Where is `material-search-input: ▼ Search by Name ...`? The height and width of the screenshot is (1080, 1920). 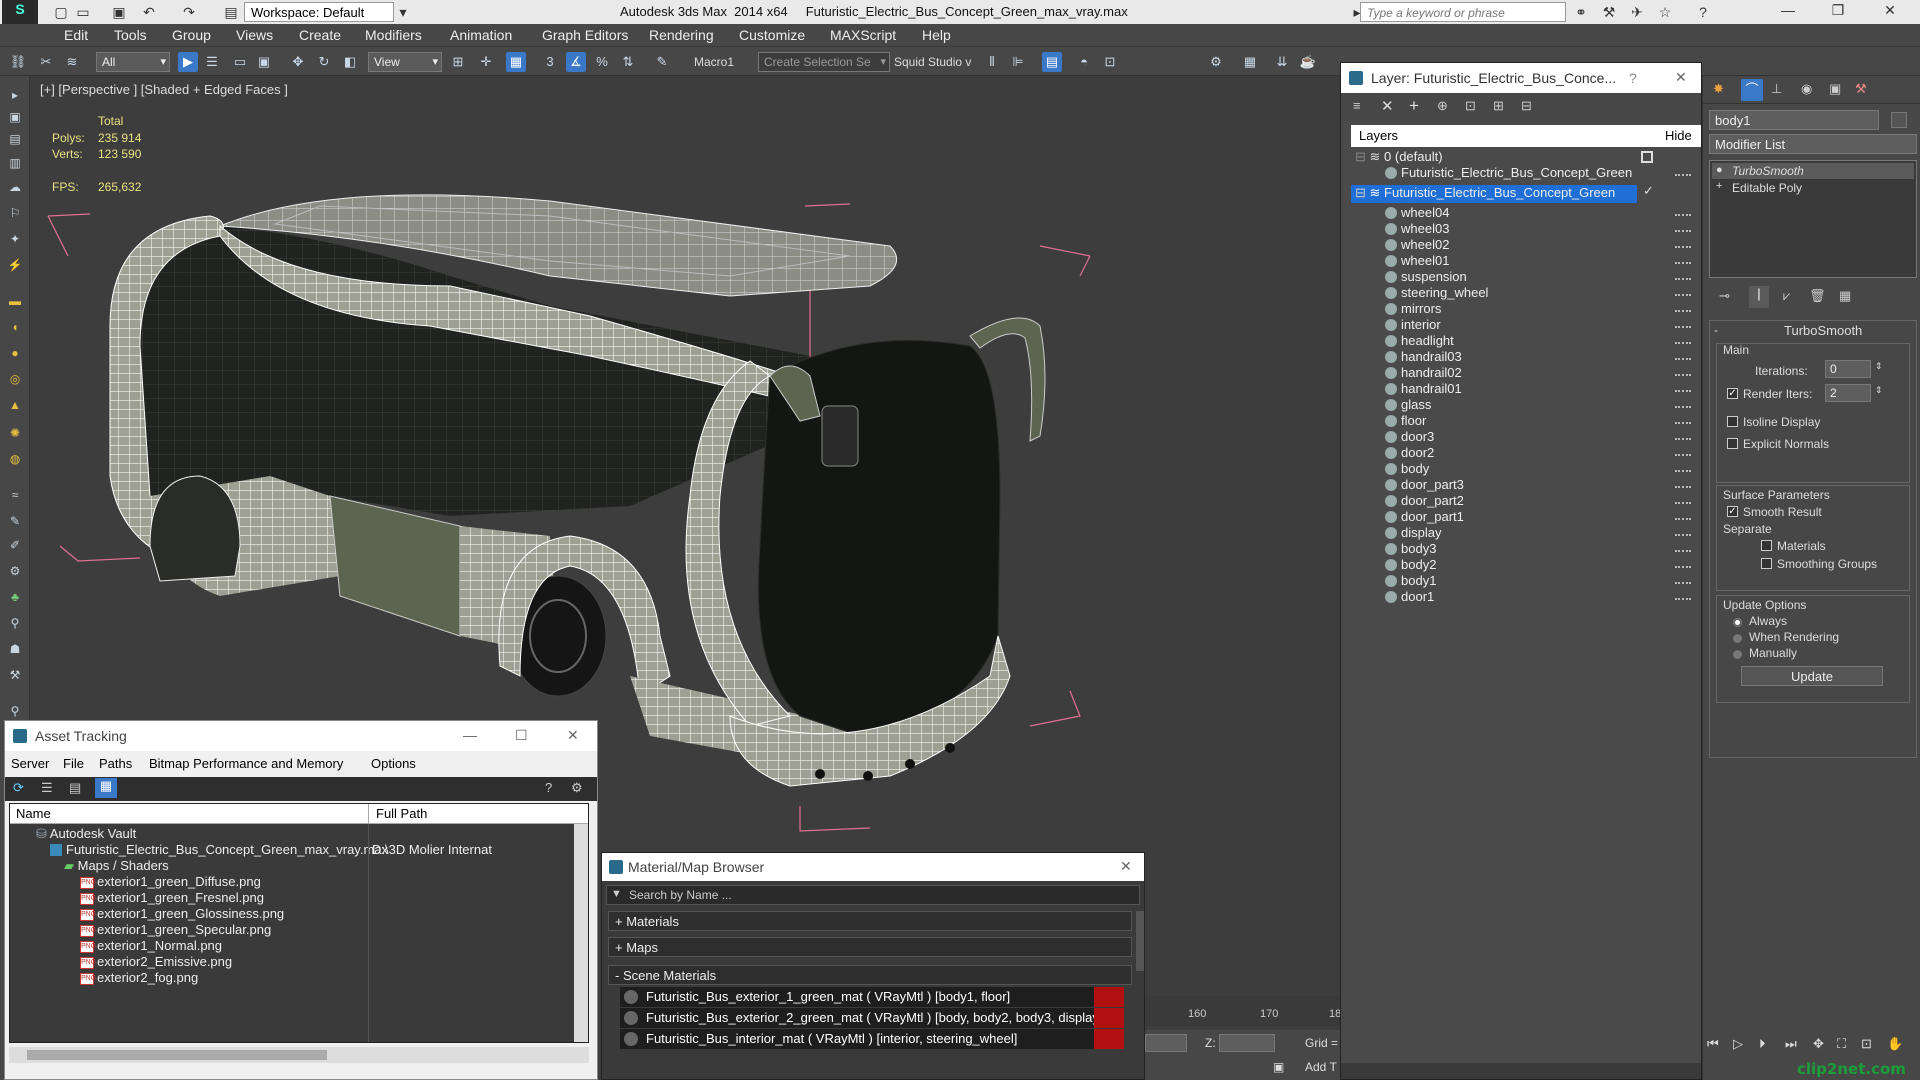
material-search-input: ▼ Search by Name ... is located at coordinates (873, 895).